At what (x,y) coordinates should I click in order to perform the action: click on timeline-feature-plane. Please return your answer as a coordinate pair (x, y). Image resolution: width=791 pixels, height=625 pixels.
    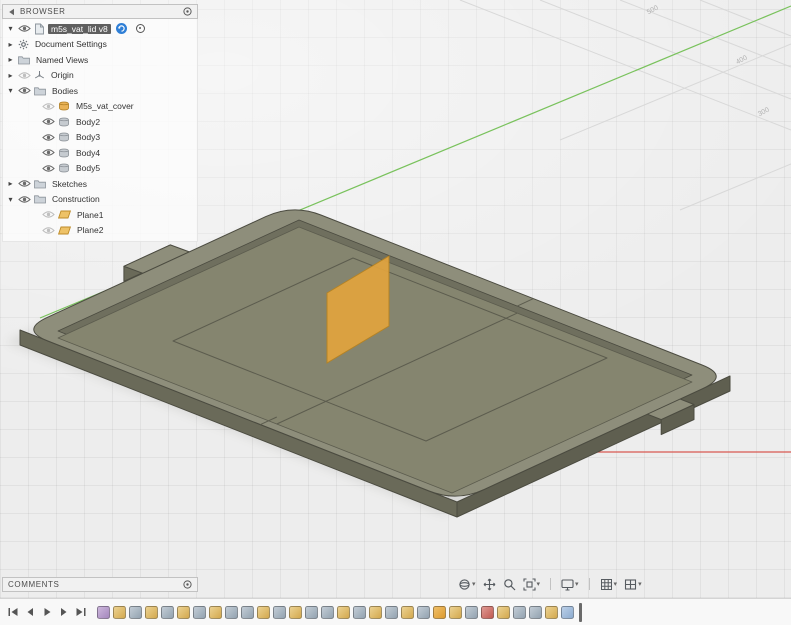
    Looking at the image, I should click on (439, 612).